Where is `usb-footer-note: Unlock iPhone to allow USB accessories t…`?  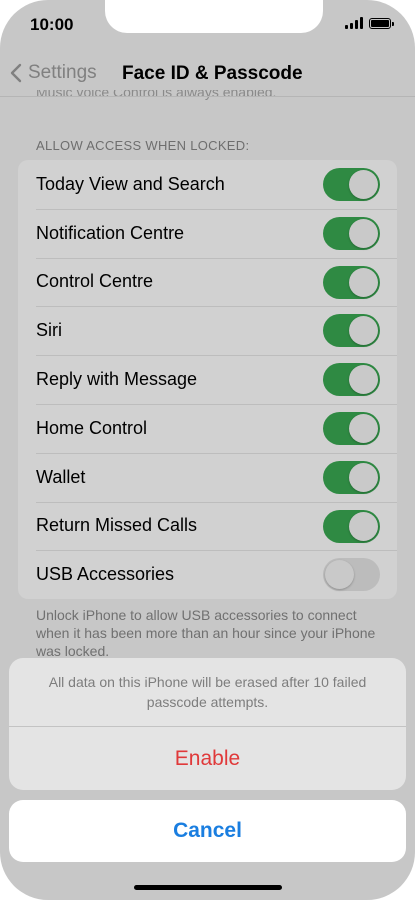 usb-footer-note: Unlock iPhone to allow USB accessories t… is located at coordinates (206, 633).